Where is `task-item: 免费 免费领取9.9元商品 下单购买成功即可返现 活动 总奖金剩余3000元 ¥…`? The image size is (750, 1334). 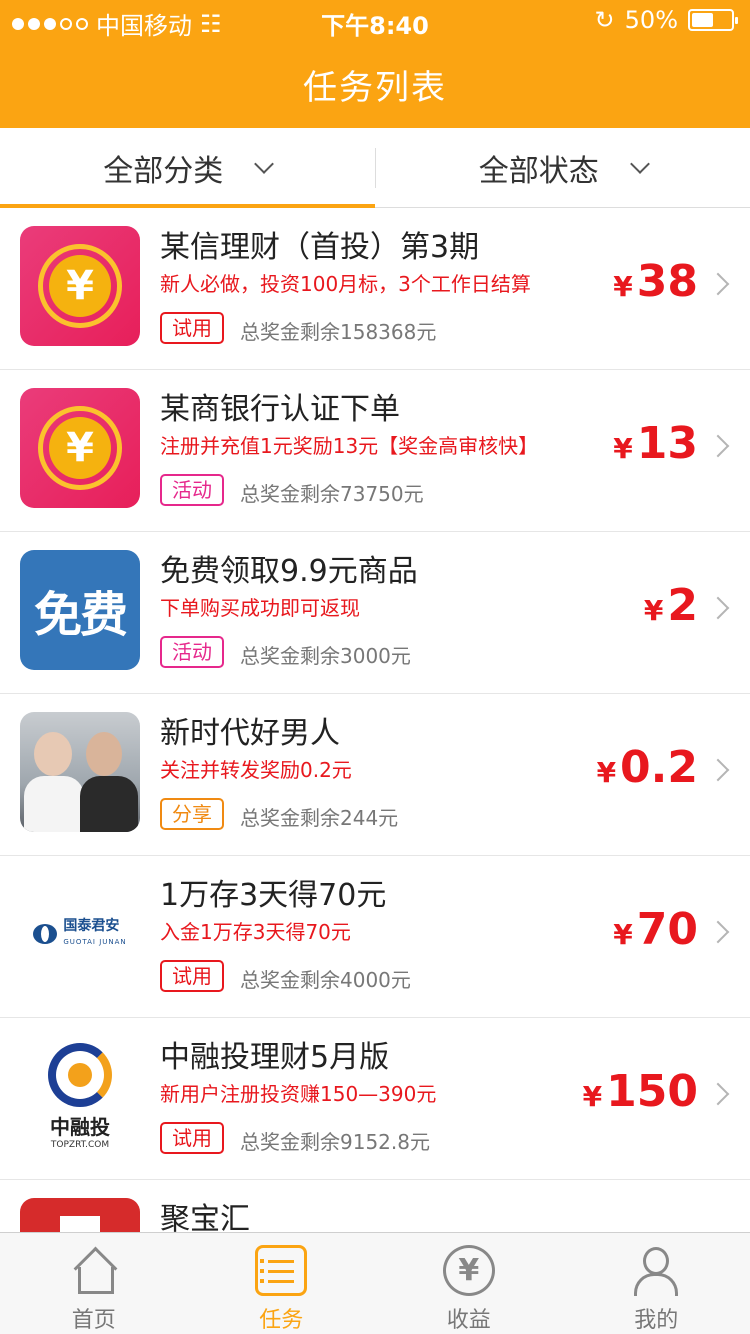 task-item: 免费 免费领取9.9元商品 下单购买成功即可返现 活动 总奖金剩余3000元 ¥… is located at coordinates (375, 613).